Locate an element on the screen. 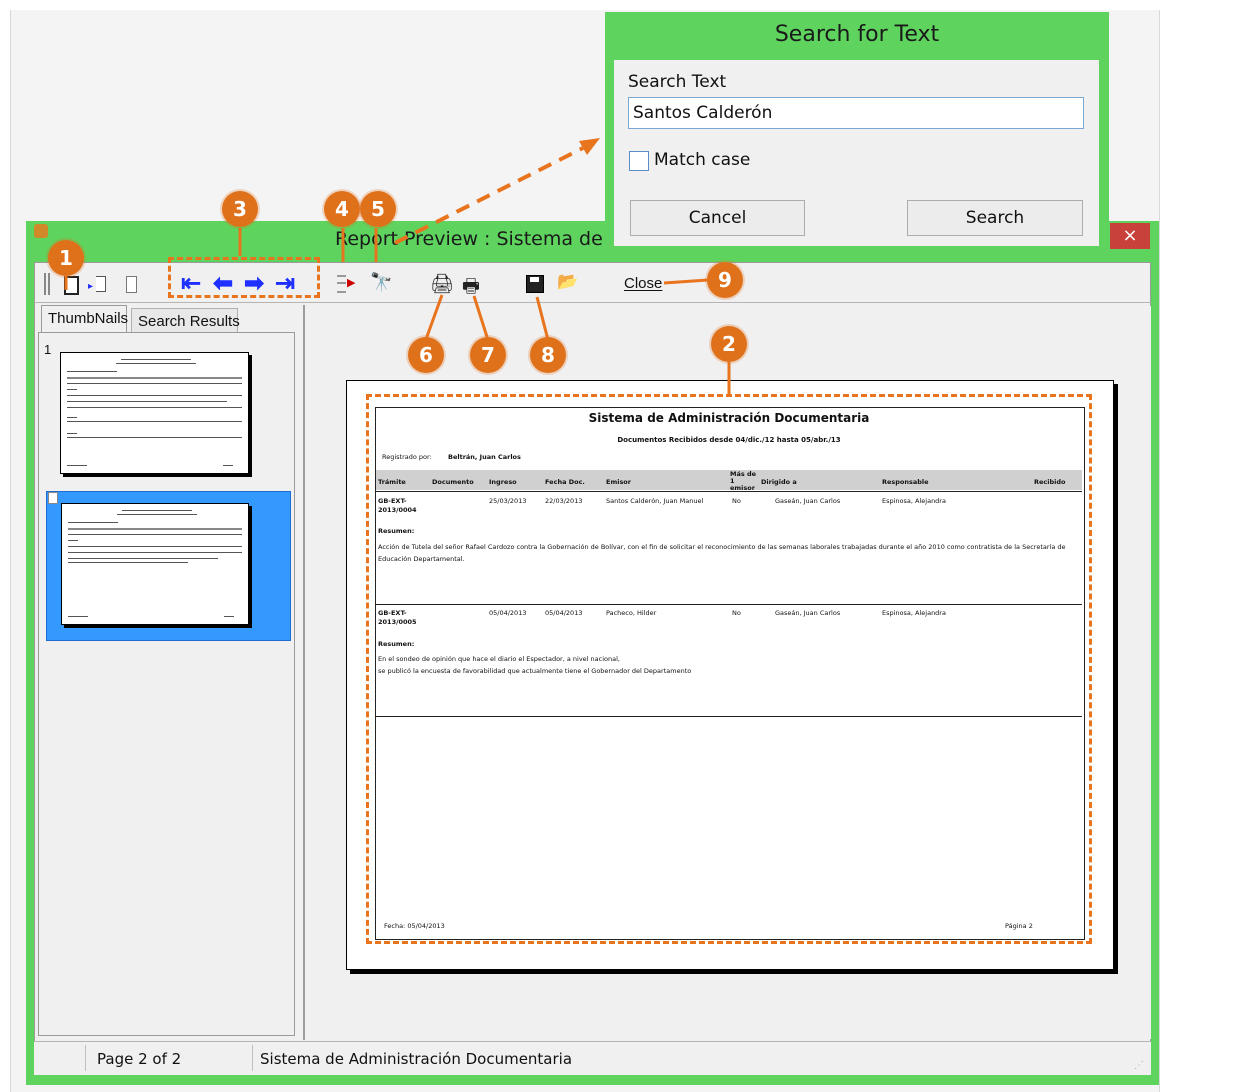 The height and width of the screenshot is (1092, 1256). callout-9: 9 is located at coordinates (725, 280).